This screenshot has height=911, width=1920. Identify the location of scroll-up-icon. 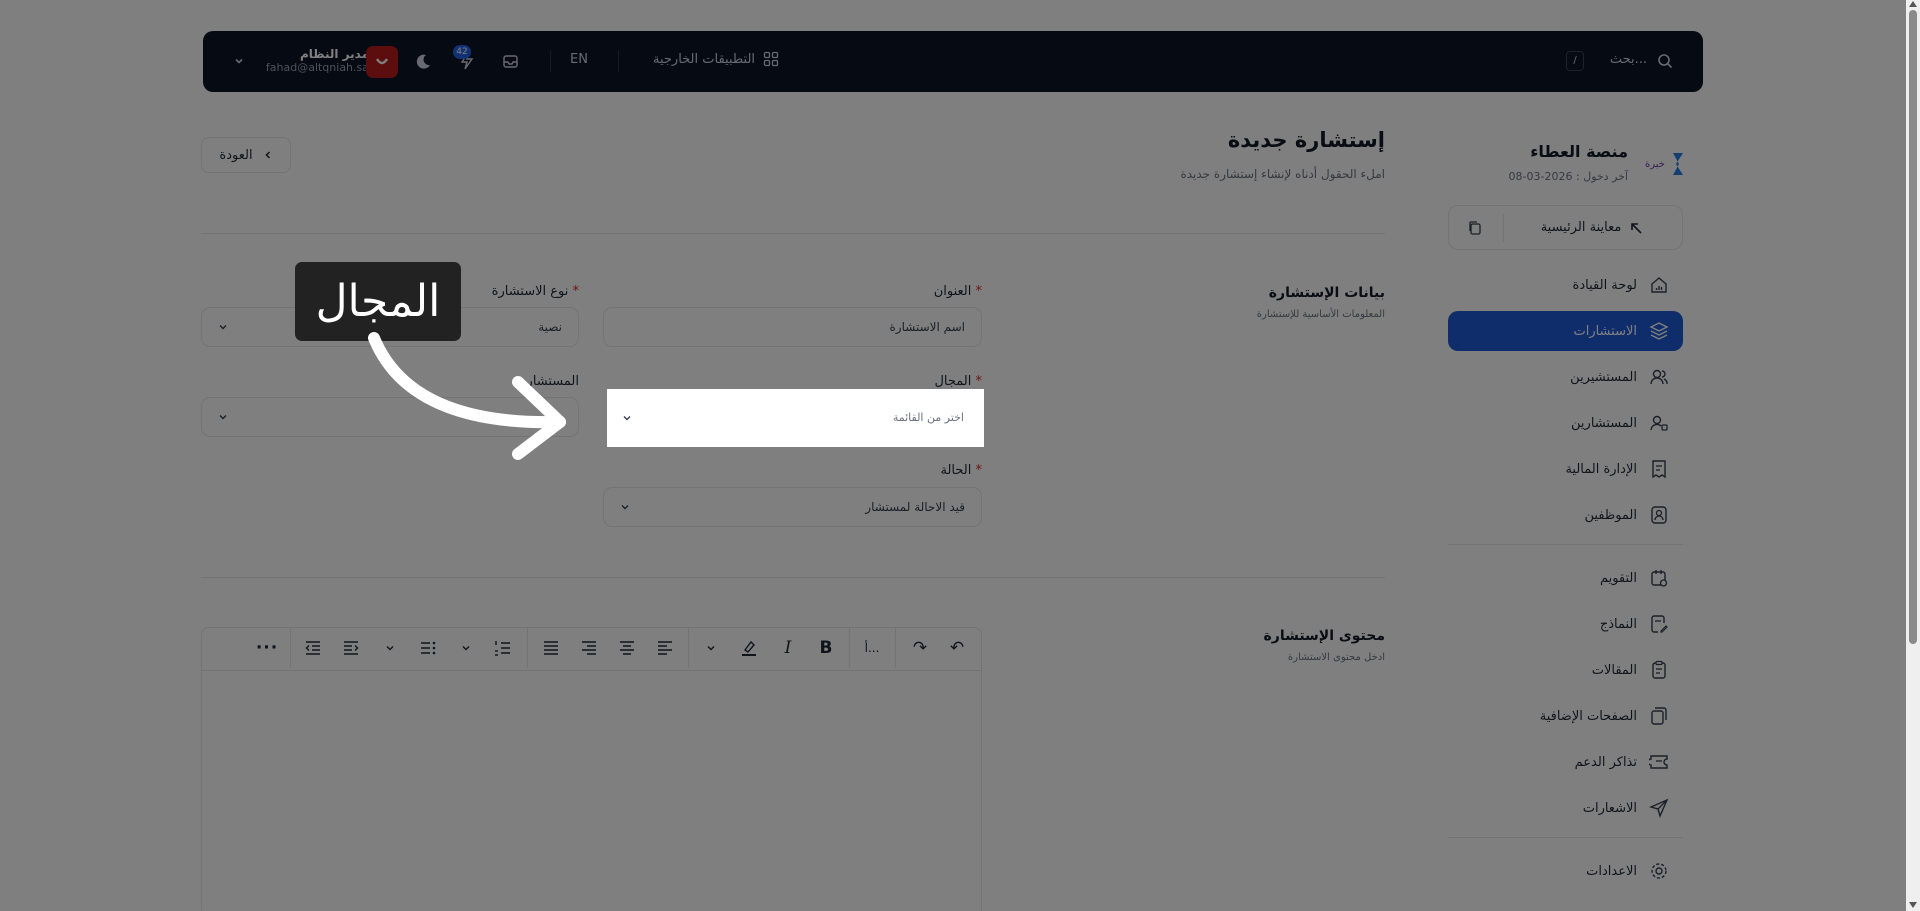
(1913, 4).